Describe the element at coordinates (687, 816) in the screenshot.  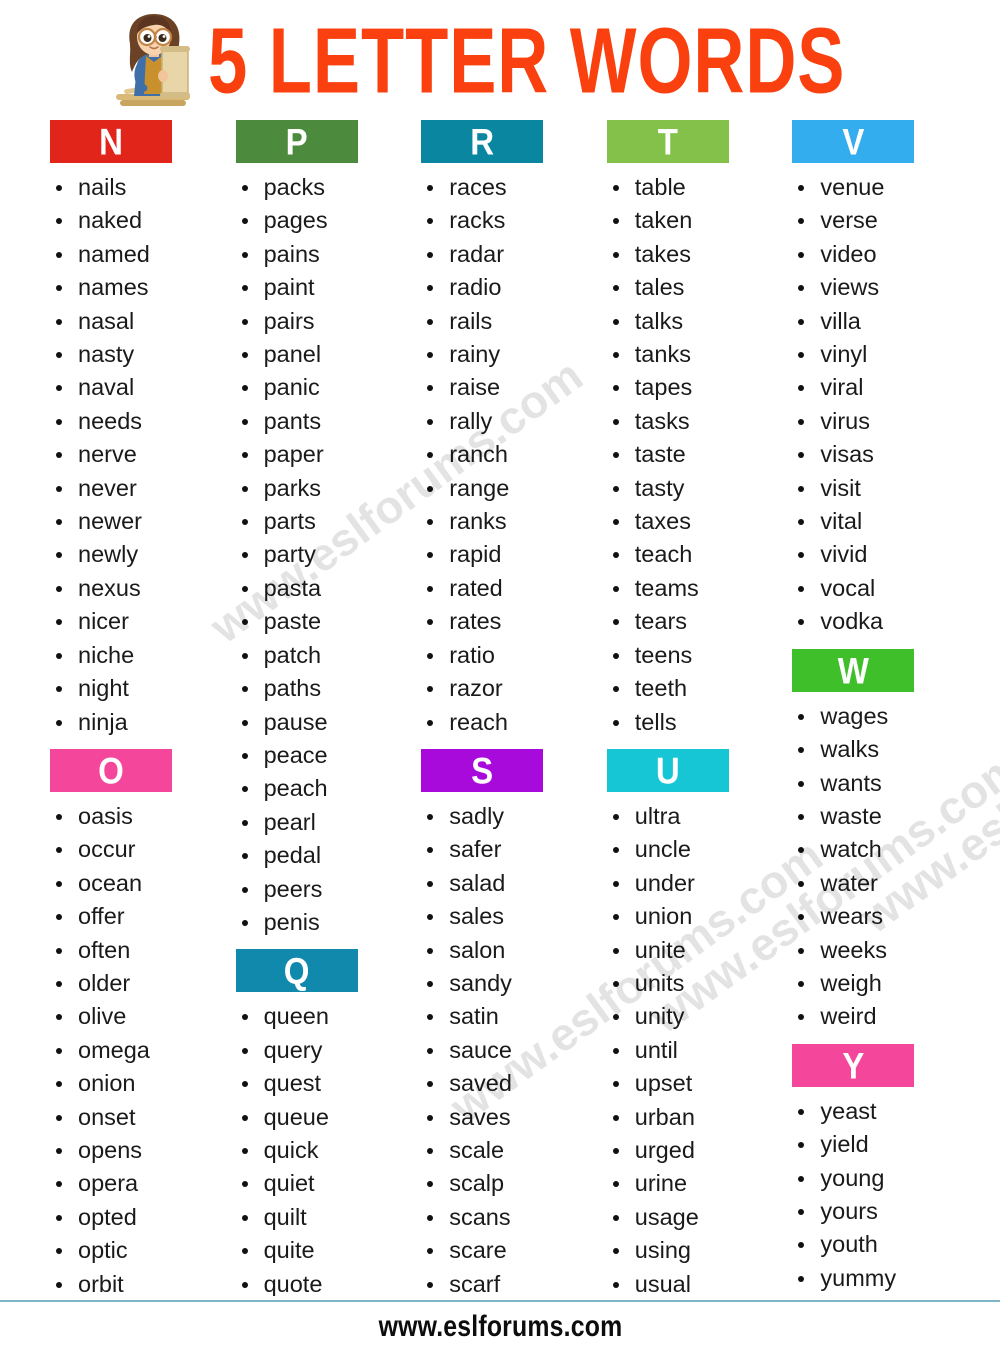
I see `list-item: ultra` at that location.